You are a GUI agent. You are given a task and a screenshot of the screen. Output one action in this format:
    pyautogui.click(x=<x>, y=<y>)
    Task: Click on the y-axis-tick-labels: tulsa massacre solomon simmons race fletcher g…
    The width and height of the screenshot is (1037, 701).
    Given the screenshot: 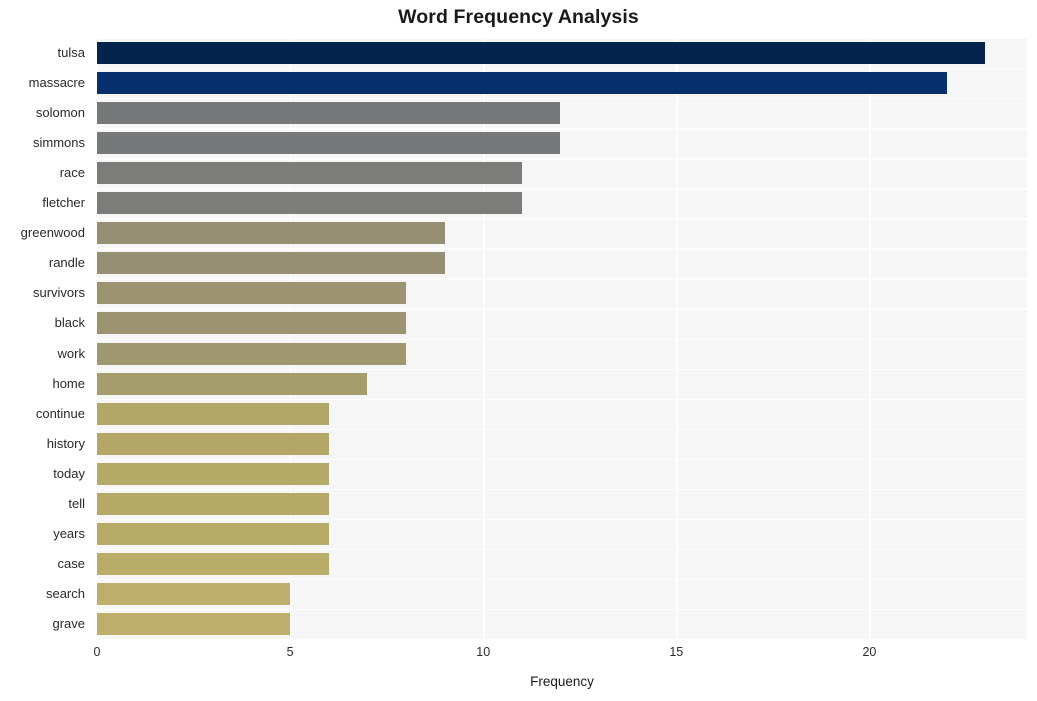 What is the action you would take?
    pyautogui.click(x=45, y=338)
    